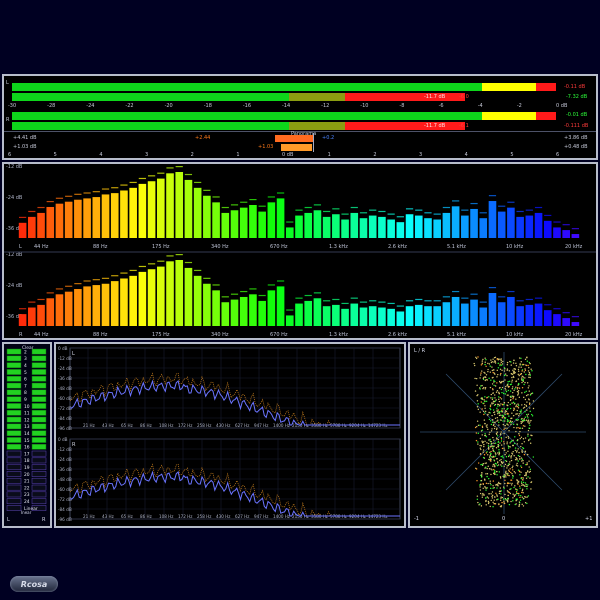 This screenshot has width=600, height=600. Describe the element at coordinates (146, 425) in the screenshot. I see `fft-freq-label: 86 Hz` at that location.